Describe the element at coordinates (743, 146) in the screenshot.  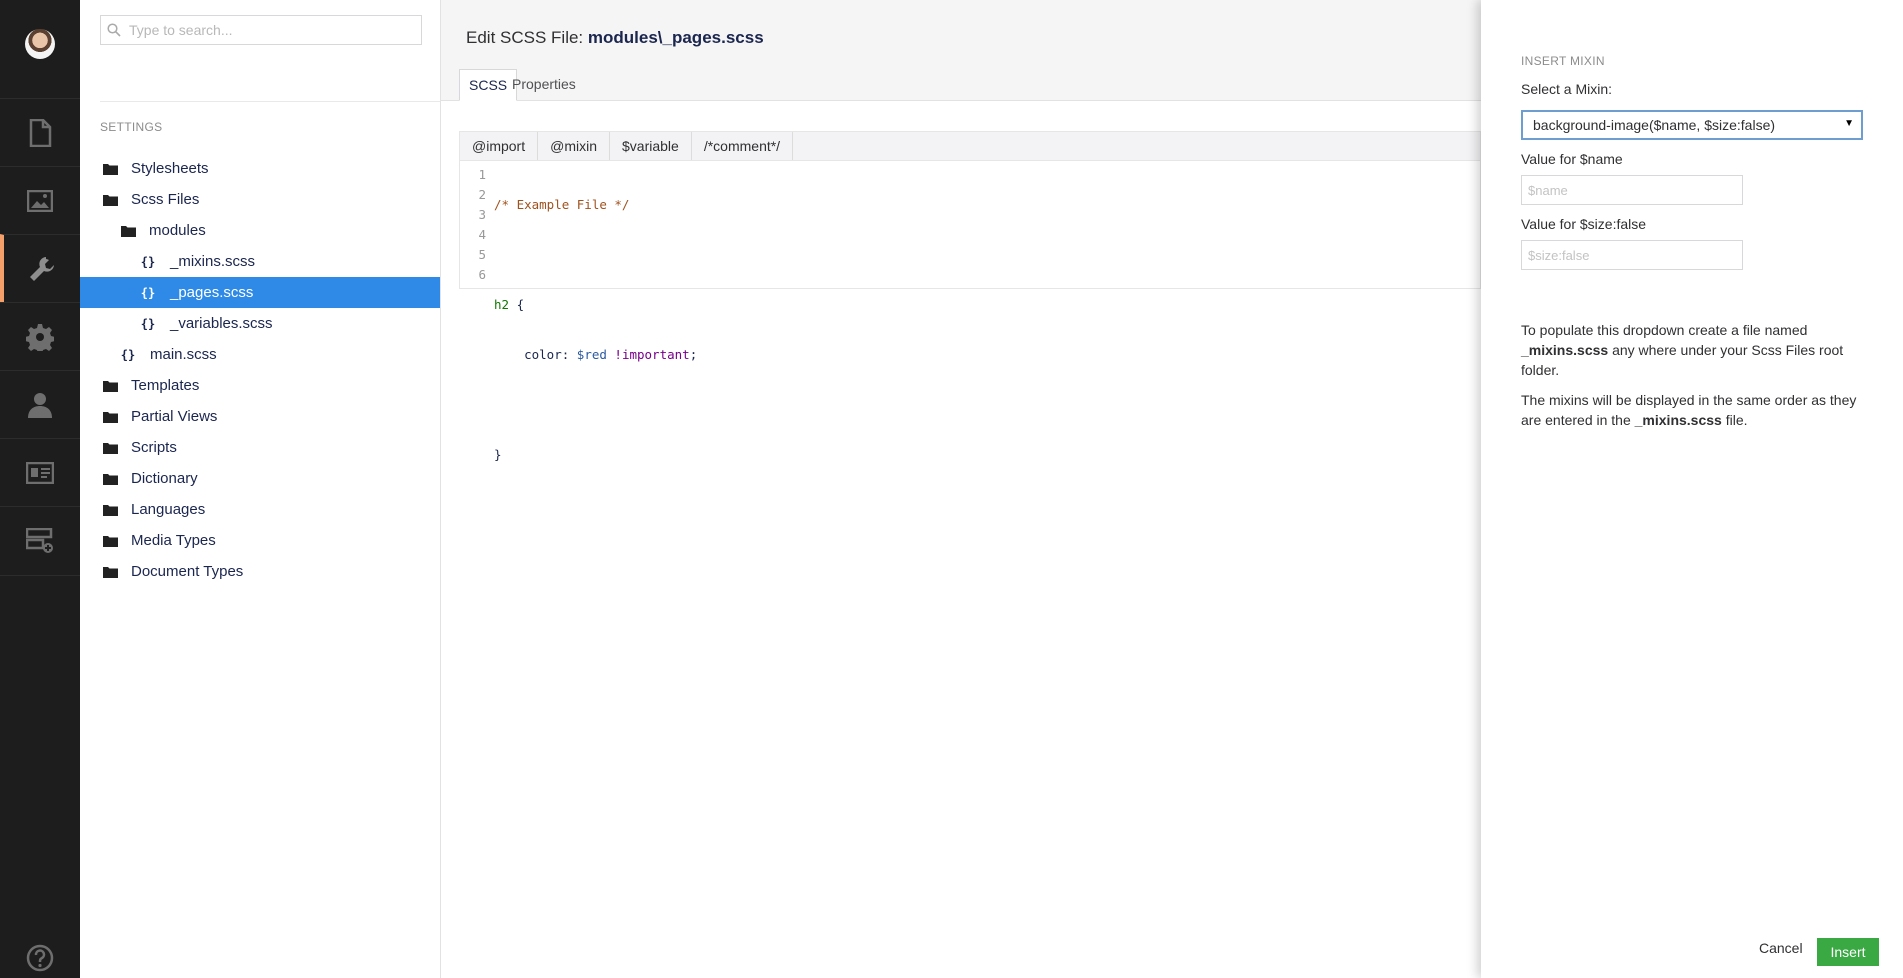
I see `insert-comment-button: /*comment*/` at that location.